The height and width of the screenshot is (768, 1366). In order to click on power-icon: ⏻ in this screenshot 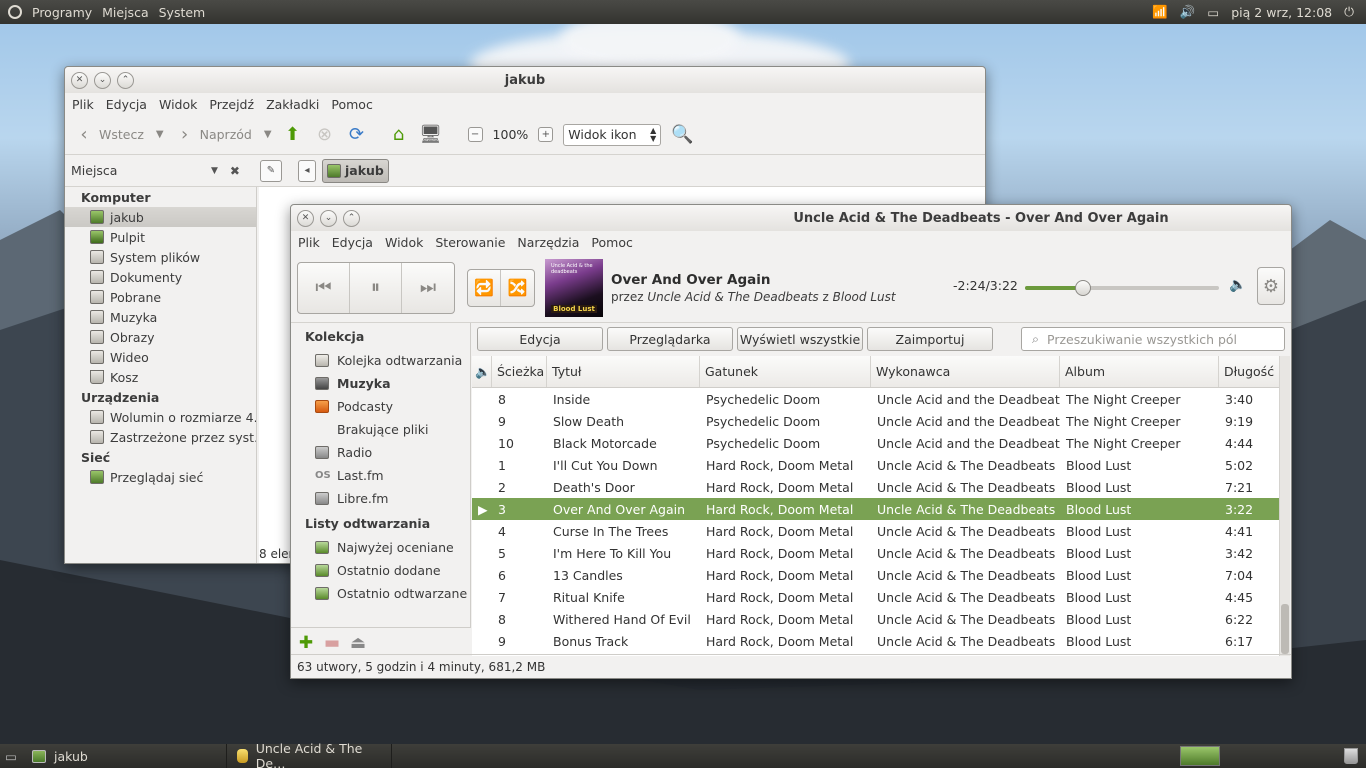, I will do `click(1349, 12)`.